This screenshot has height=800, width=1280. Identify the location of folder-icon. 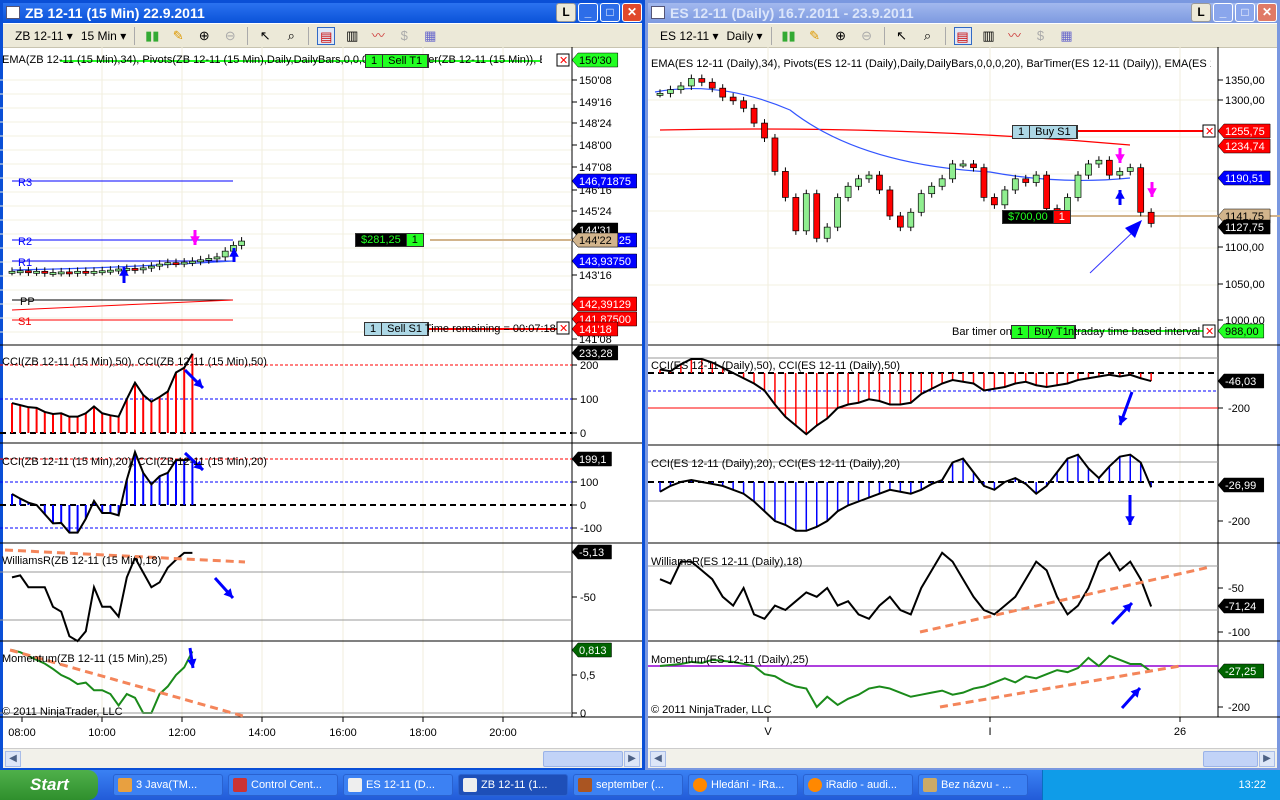
(585, 785).